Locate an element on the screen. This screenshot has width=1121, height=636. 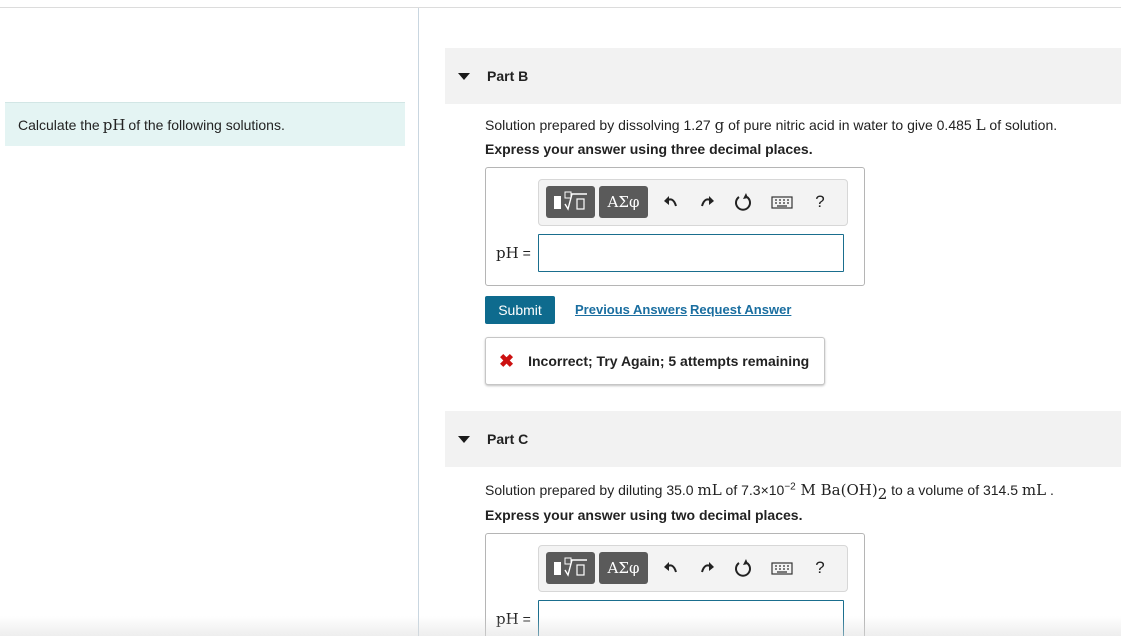
column-divider is located at coordinates (418, 322).